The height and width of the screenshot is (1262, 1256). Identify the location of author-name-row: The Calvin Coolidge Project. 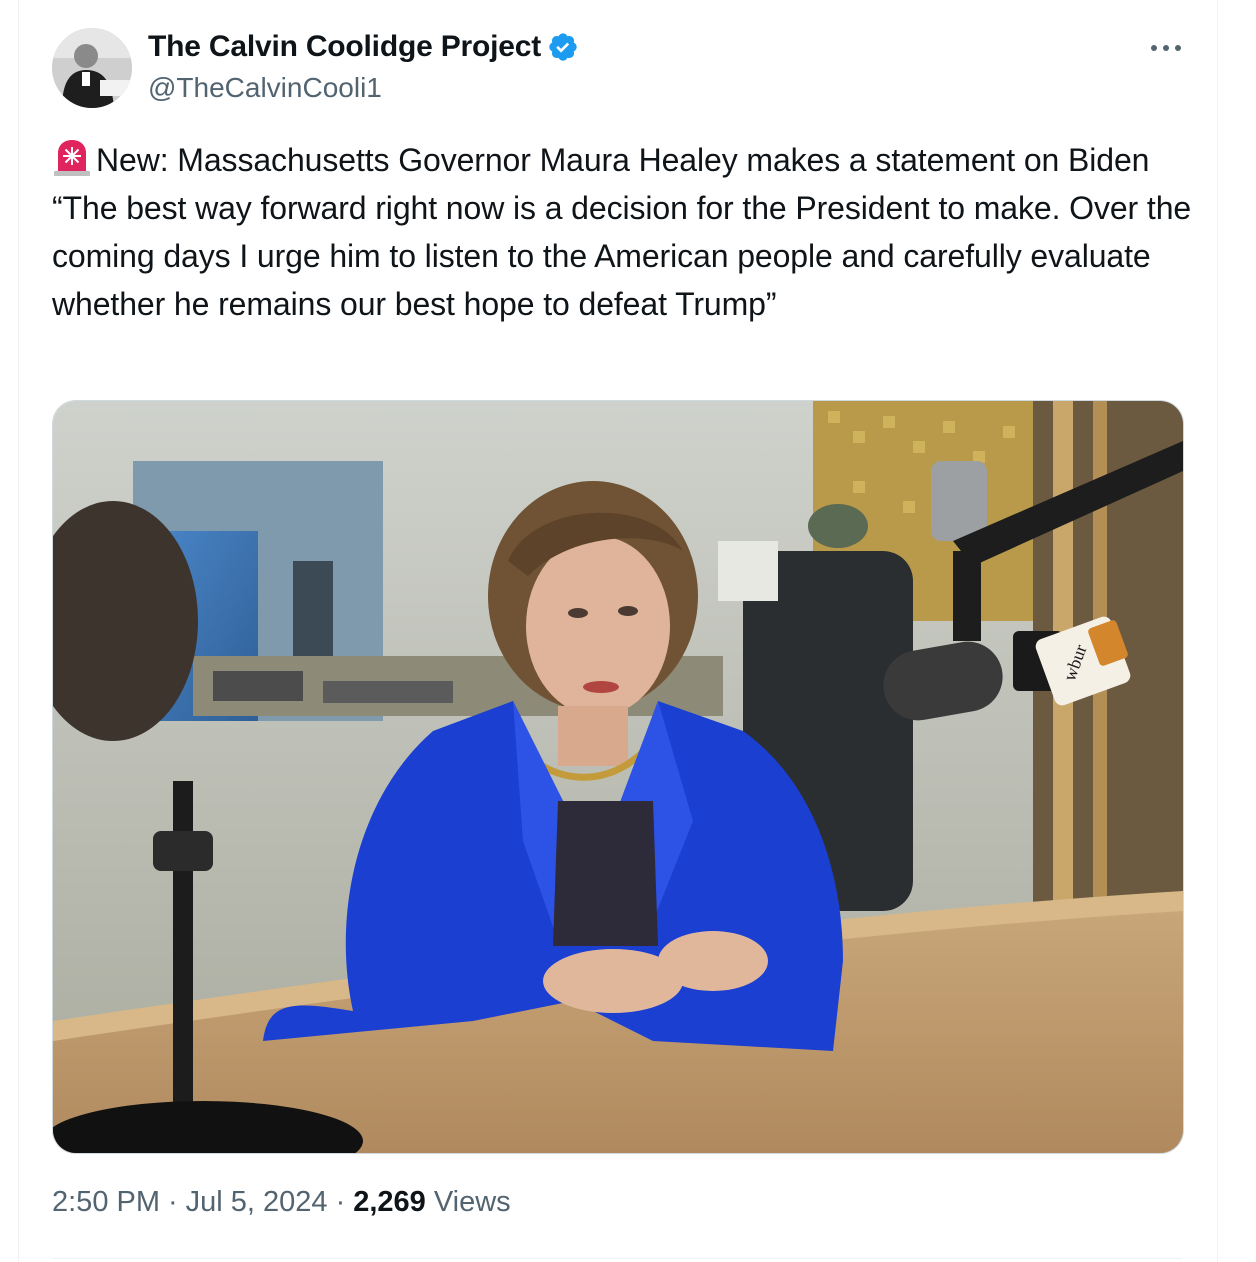
(363, 47).